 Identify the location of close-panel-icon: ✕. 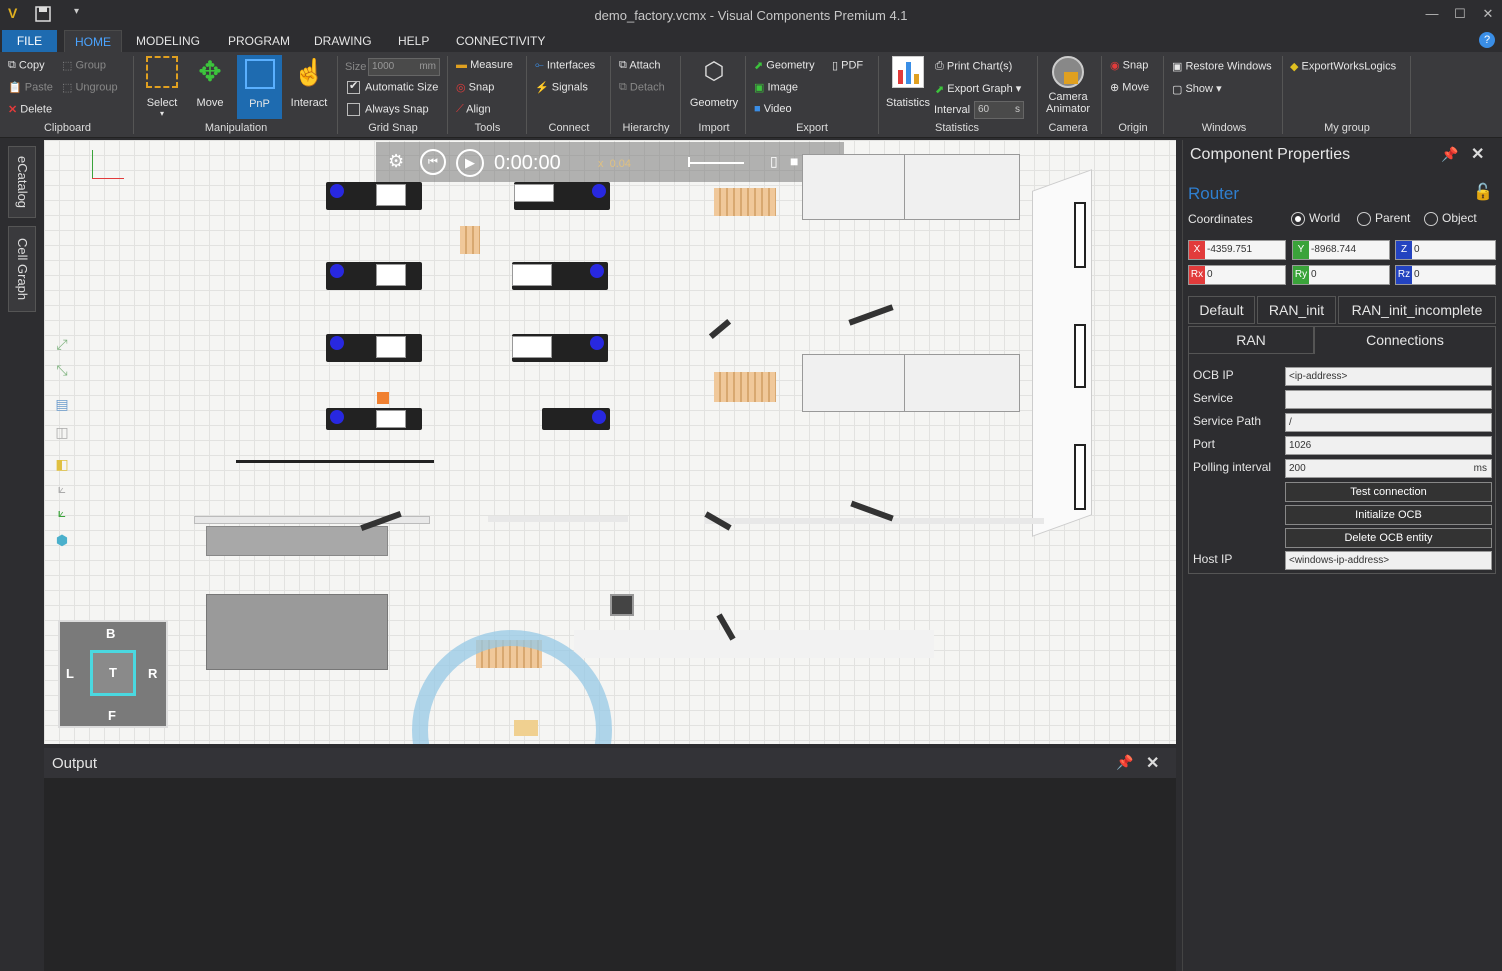
(1477, 154).